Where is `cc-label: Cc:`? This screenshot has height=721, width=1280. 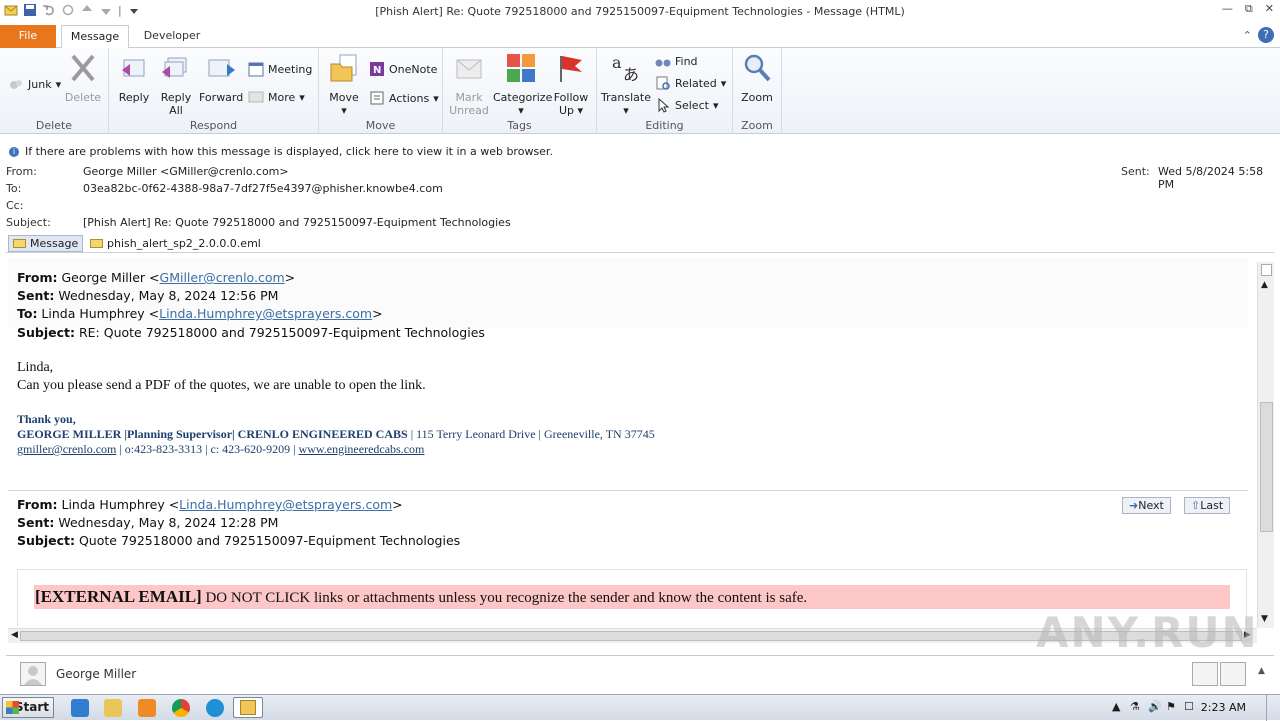 cc-label: Cc: is located at coordinates (15, 205).